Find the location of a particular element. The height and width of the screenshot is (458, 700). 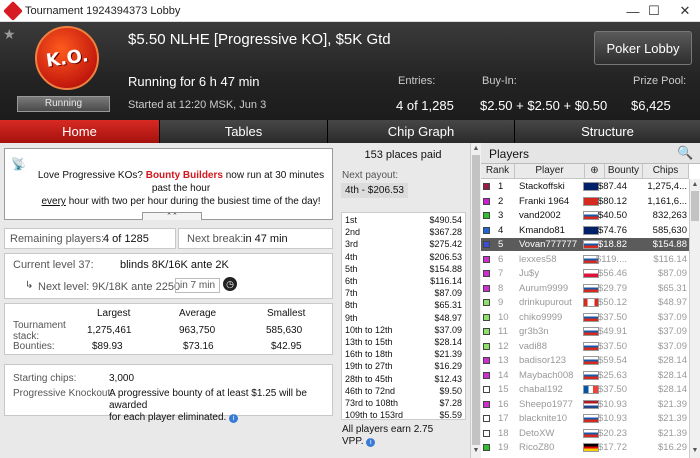

player-row: 15 chabal192 $37.50 $28.14 is located at coordinates (585, 389).